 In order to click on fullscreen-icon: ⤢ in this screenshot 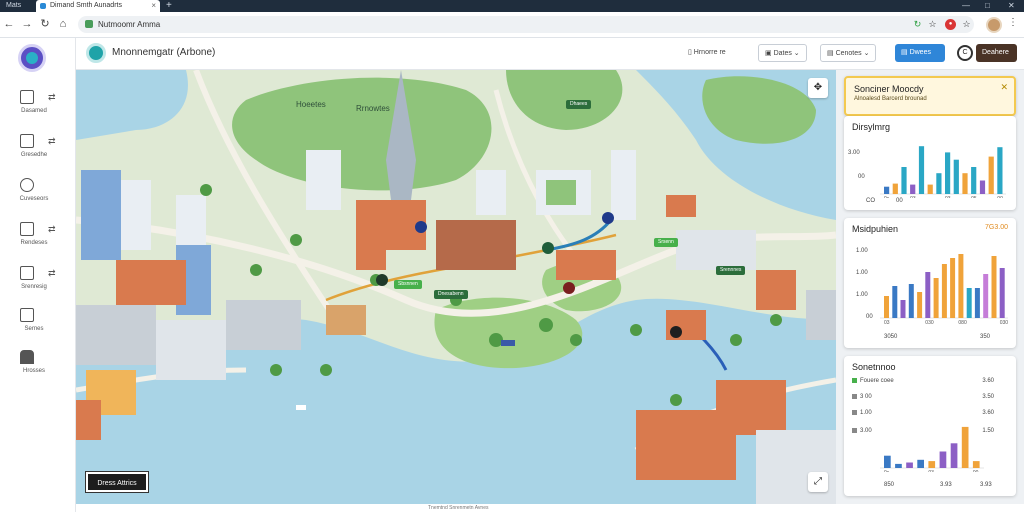, I will do `click(818, 482)`.